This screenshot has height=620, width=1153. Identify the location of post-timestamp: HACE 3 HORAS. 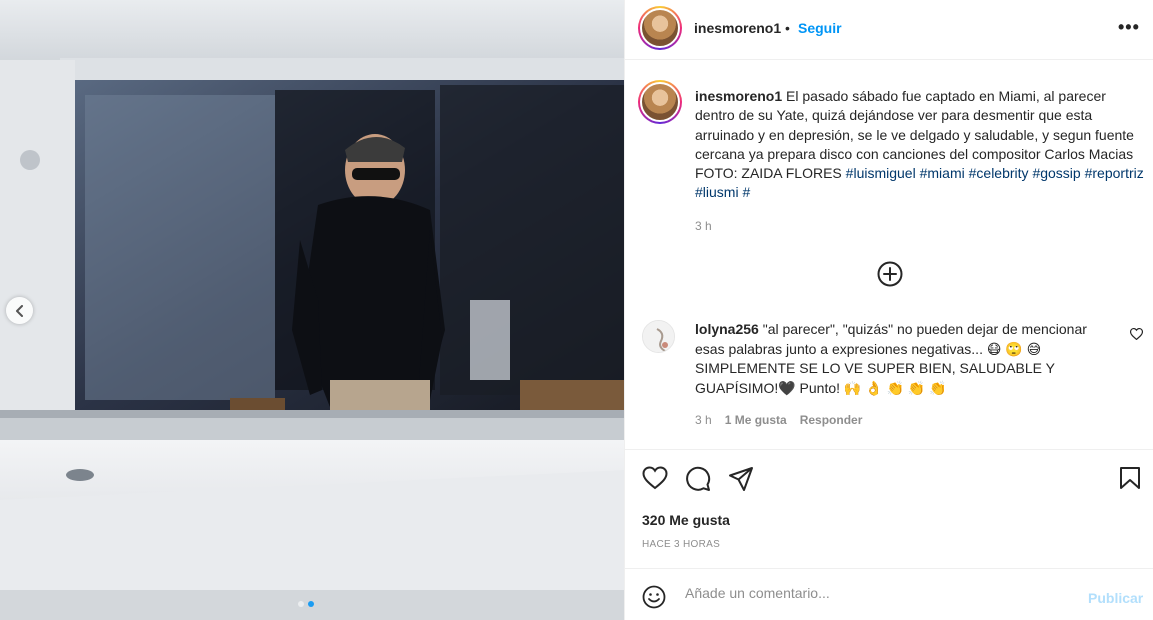
(681, 544).